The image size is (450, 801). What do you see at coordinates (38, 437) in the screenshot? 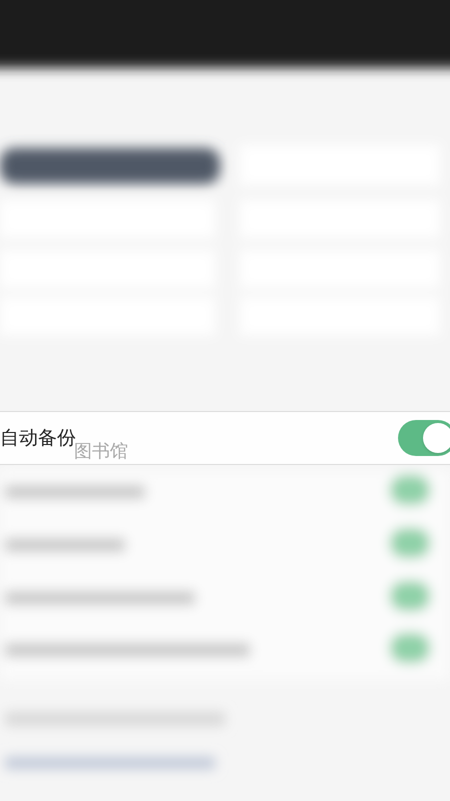
I see `setting-label: 自动备份` at bounding box center [38, 437].